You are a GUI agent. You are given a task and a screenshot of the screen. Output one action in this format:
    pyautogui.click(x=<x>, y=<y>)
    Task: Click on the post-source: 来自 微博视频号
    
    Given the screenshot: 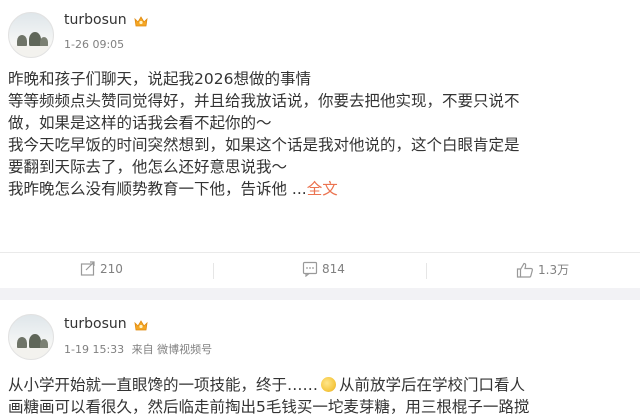 What is the action you would take?
    pyautogui.click(x=172, y=349)
    